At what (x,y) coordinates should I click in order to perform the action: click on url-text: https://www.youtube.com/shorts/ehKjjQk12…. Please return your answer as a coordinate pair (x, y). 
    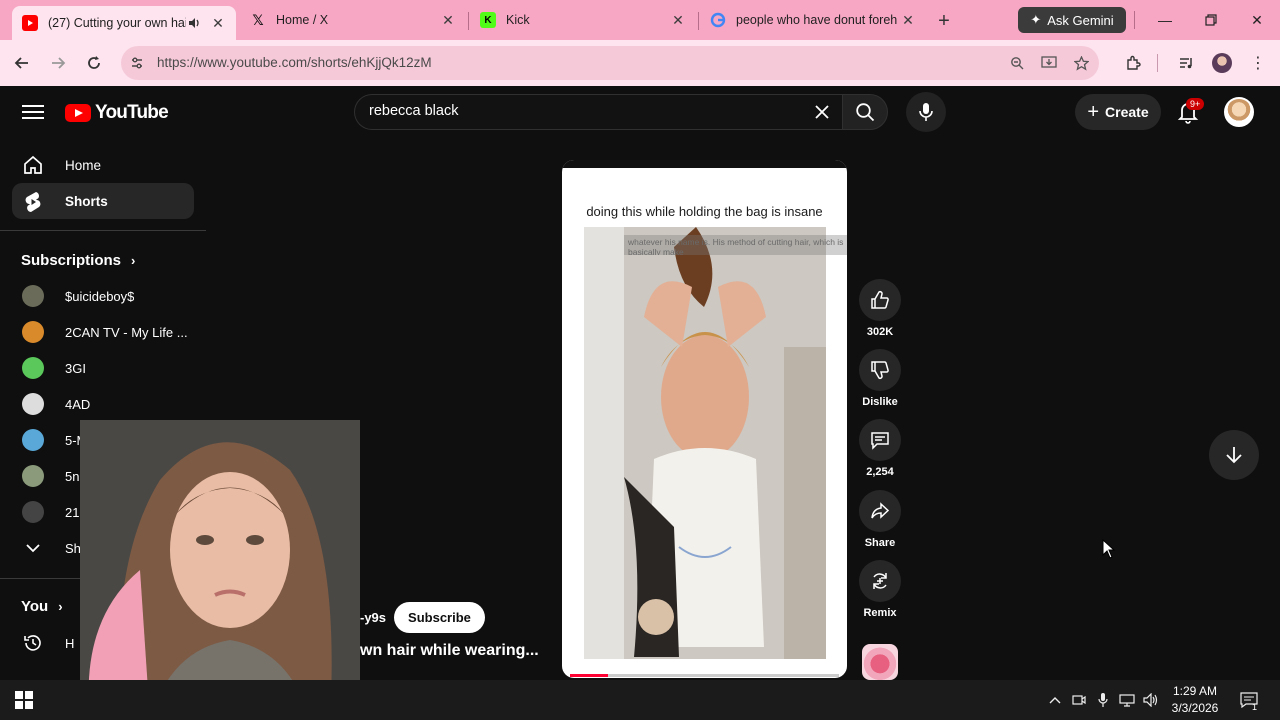
    Looking at the image, I should click on (294, 62).